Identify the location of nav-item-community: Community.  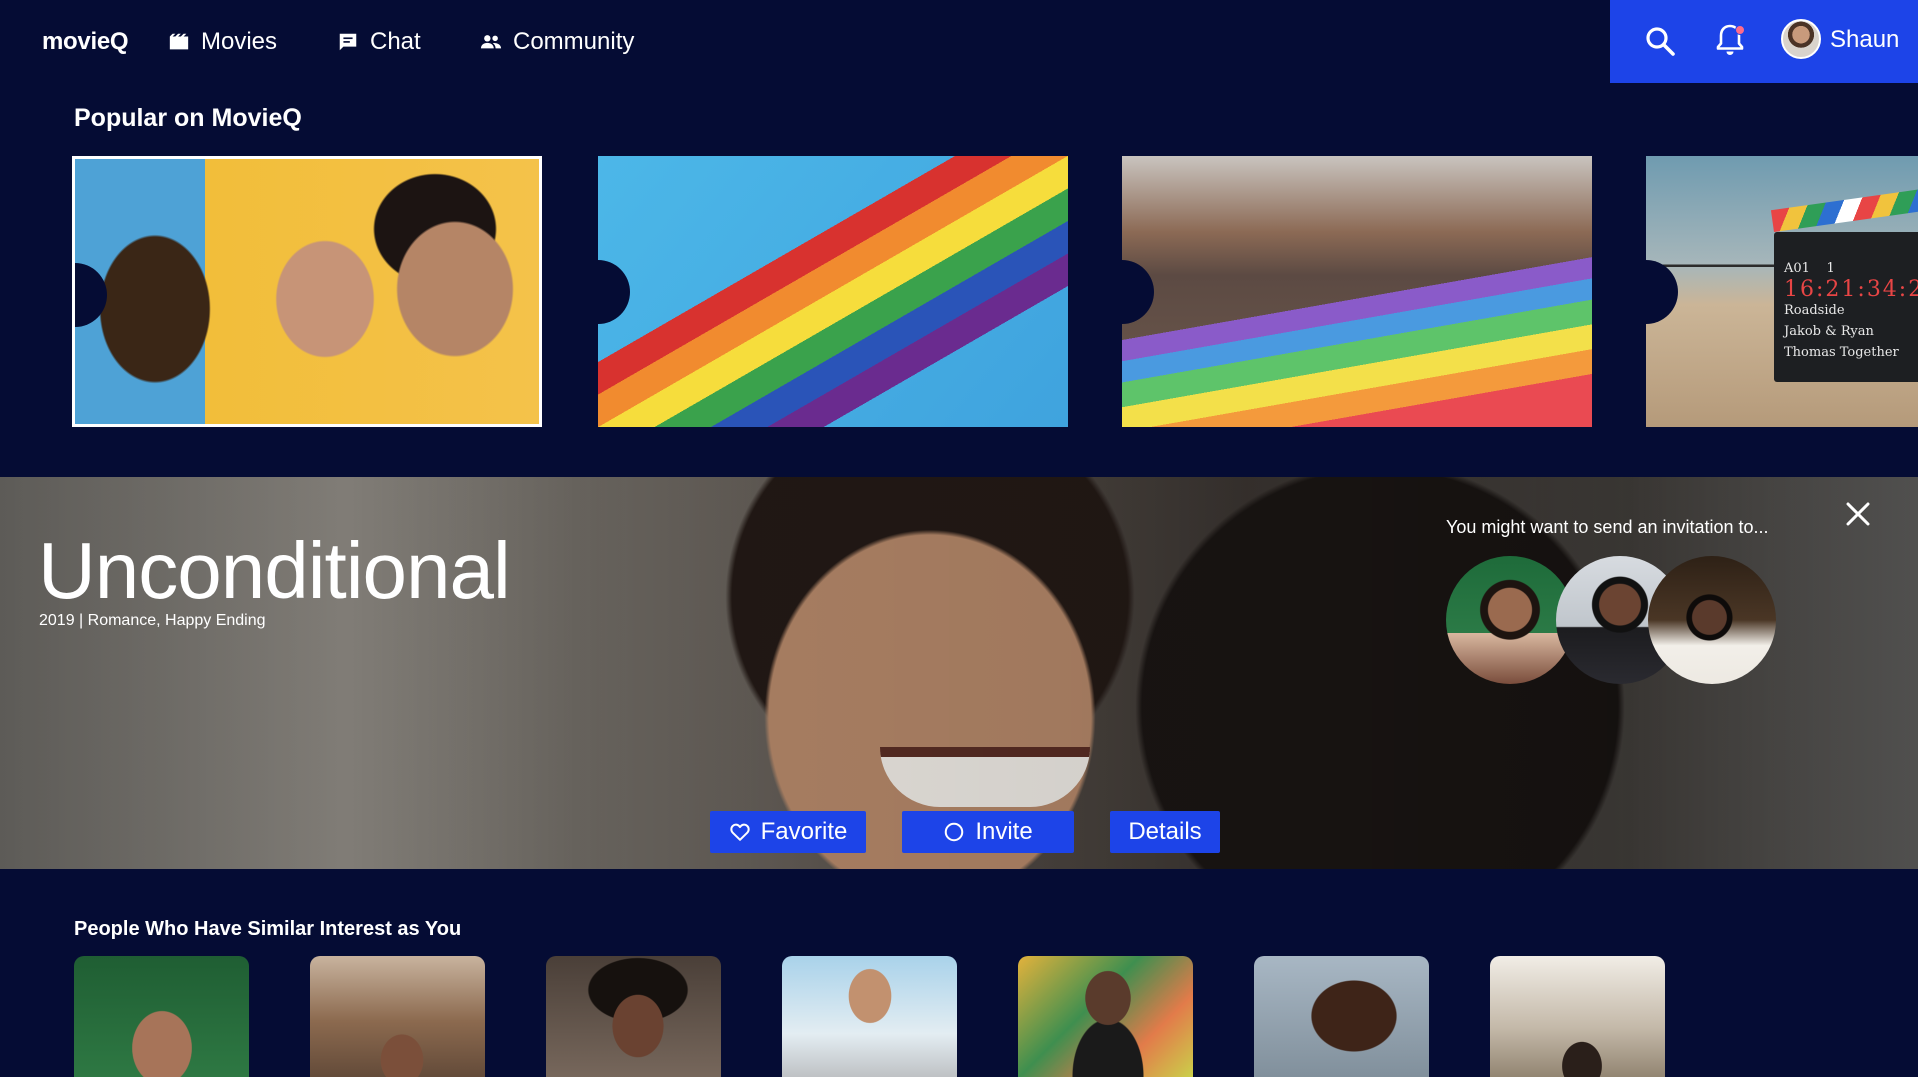
(557, 42).